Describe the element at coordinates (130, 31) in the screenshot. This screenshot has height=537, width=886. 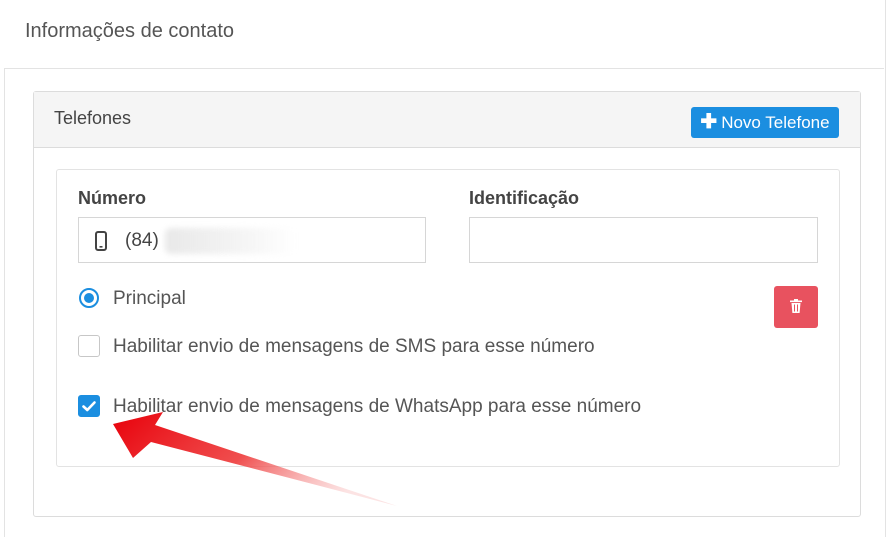
I see `section-title: Informações de contato` at that location.